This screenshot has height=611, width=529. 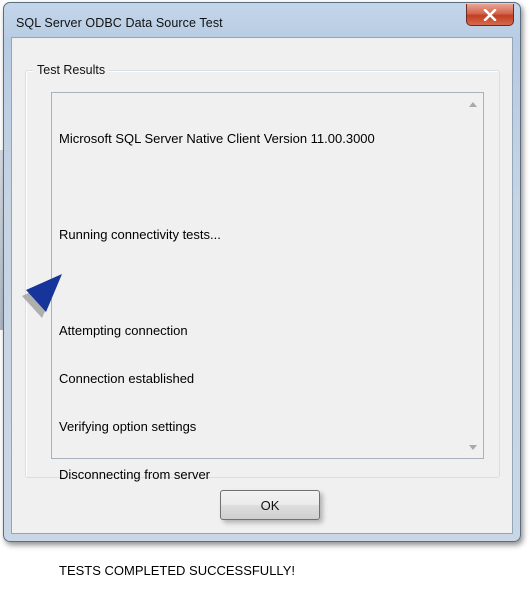 I want to click on scroll-down-arrow-icon, so click(x=472, y=447).